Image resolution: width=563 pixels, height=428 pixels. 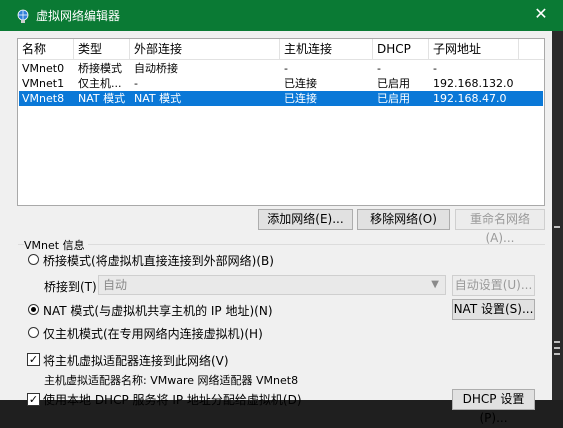 I want to click on window-title: 虚拟网络编辑器, so click(x=78, y=16).